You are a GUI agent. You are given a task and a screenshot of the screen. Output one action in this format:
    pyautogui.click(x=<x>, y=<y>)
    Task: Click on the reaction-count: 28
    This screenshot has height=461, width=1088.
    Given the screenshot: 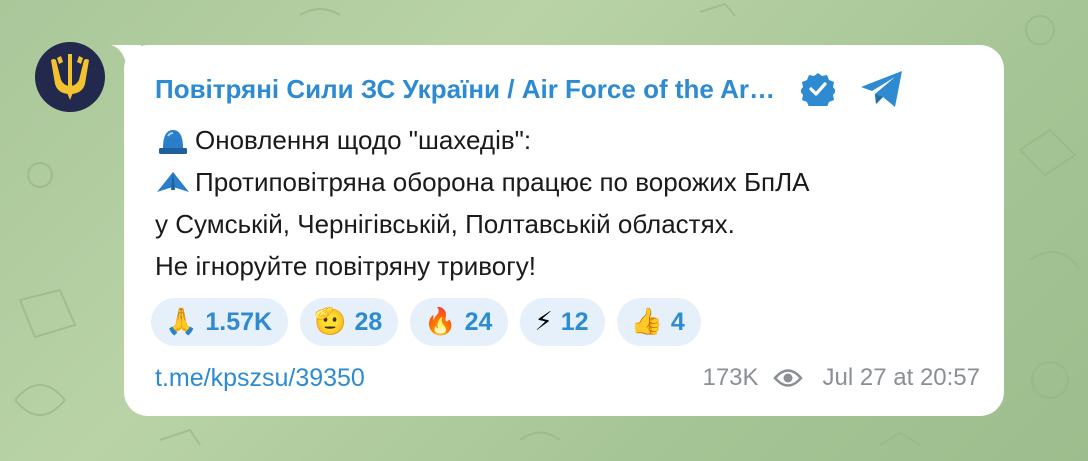 What is the action you would take?
    pyautogui.click(x=368, y=321)
    